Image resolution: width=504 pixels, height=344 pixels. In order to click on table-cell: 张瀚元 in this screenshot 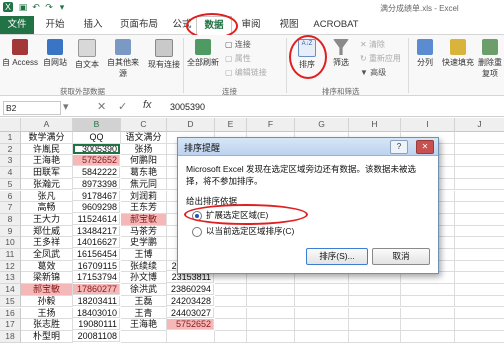, I will do `click(47, 184)`.